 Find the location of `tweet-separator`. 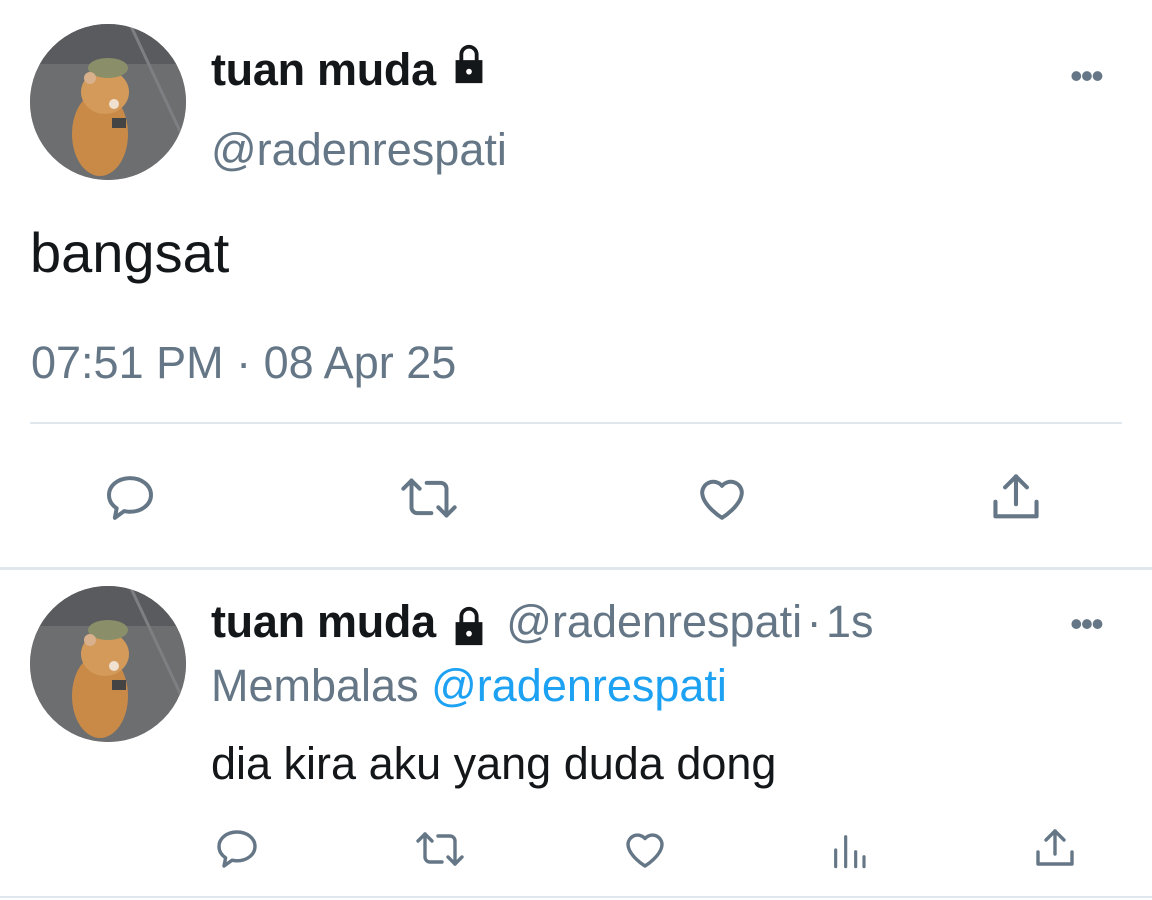

tweet-separator is located at coordinates (576, 568).